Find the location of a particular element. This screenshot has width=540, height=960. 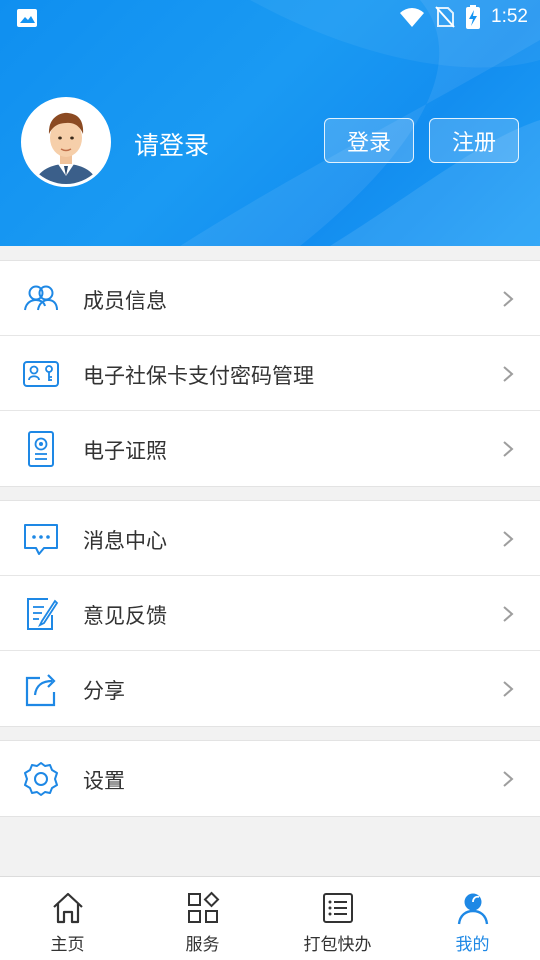

tab-label: 我的 is located at coordinates (472, 945).